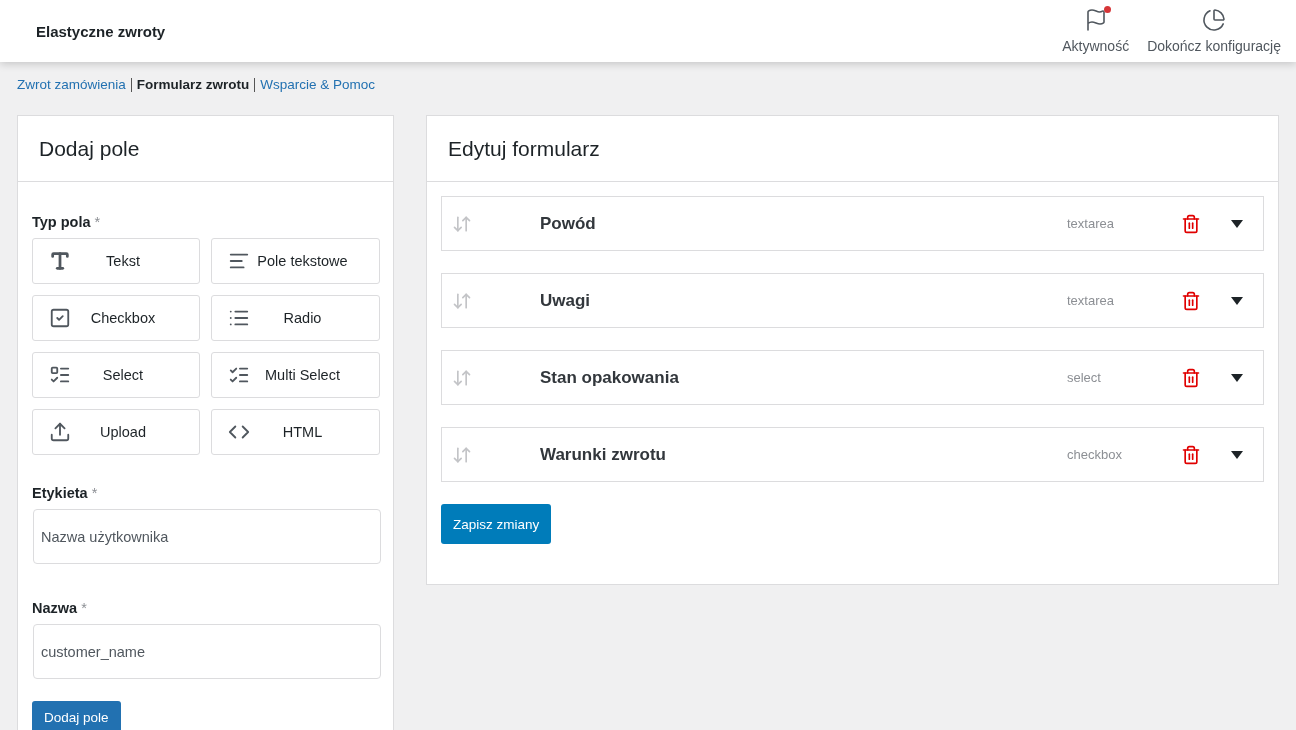  I want to click on text-input: Nazwa użytkownika, so click(207, 536).